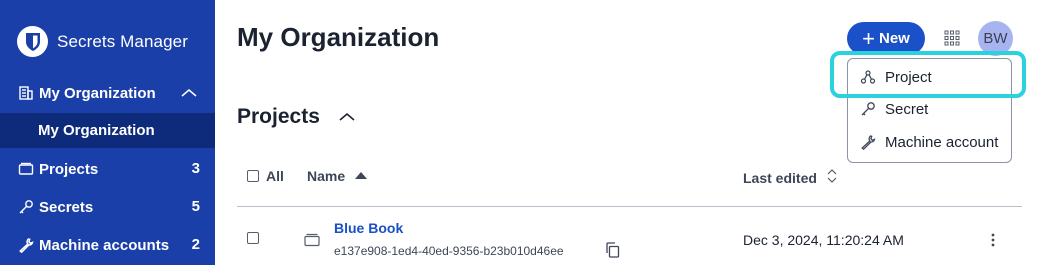  I want to click on menu-item-project: Project, so click(930, 77).